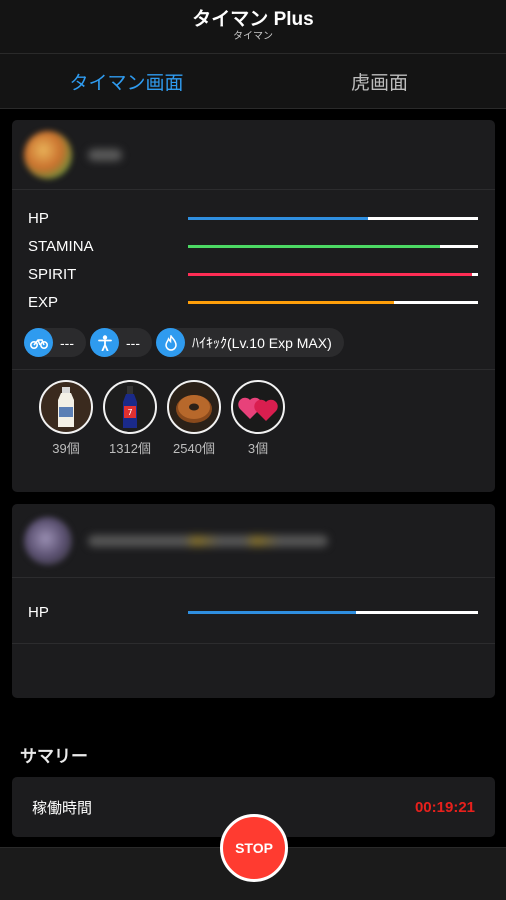 The height and width of the screenshot is (900, 506). Describe the element at coordinates (121, 342) in the screenshot. I see `outfit-chip: ---` at that location.